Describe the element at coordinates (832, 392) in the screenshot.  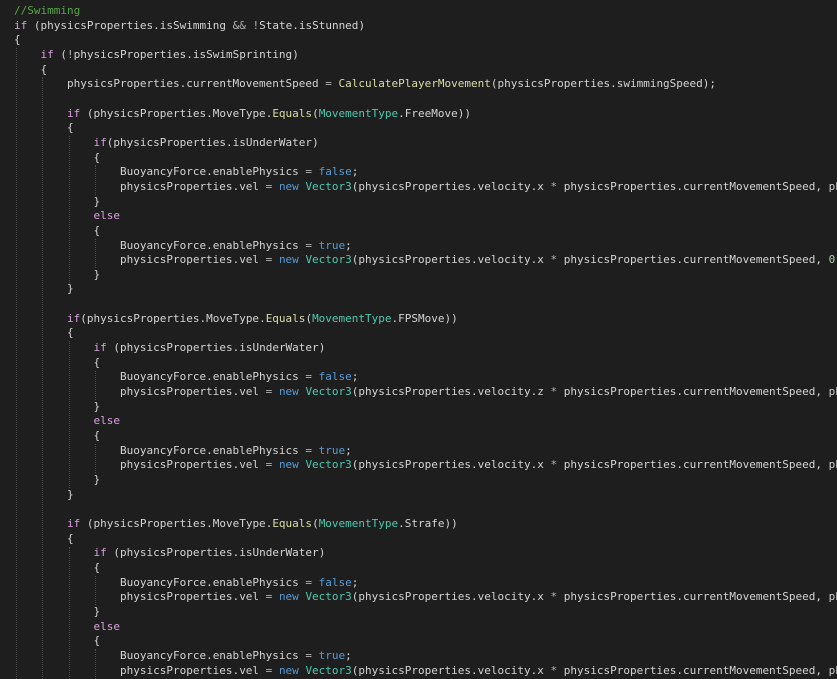
I see `code-token: ph` at that location.